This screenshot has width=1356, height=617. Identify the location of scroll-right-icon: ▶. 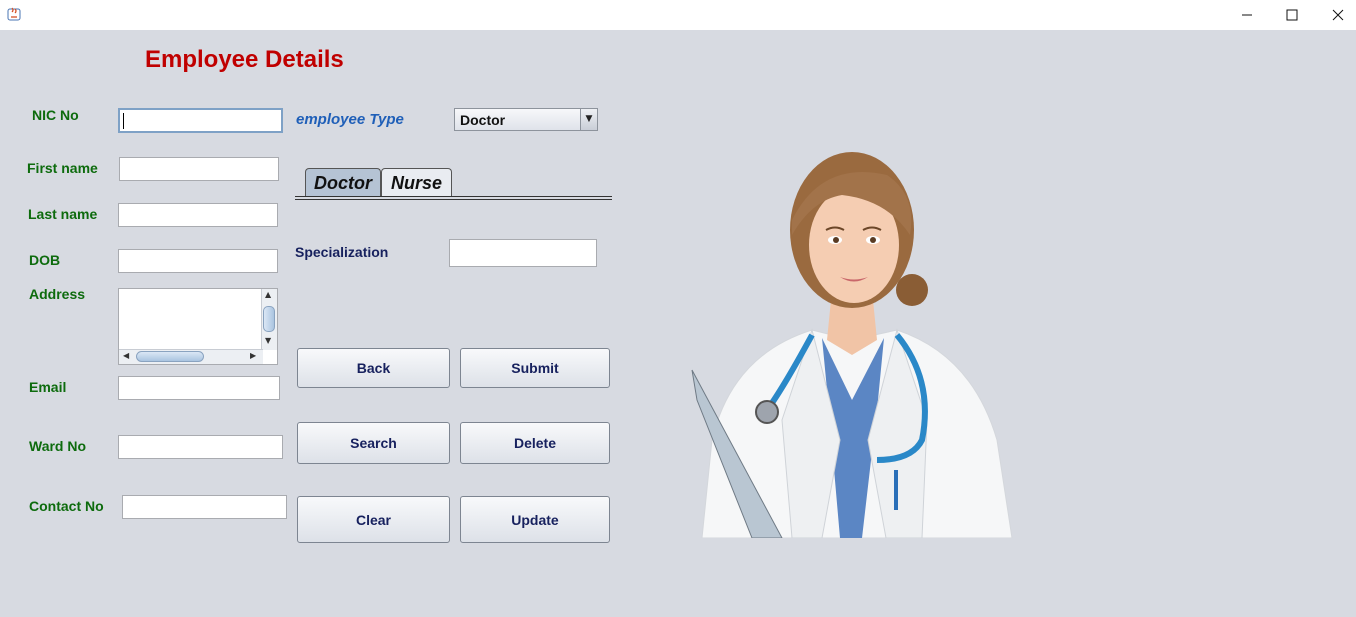
(253, 355).